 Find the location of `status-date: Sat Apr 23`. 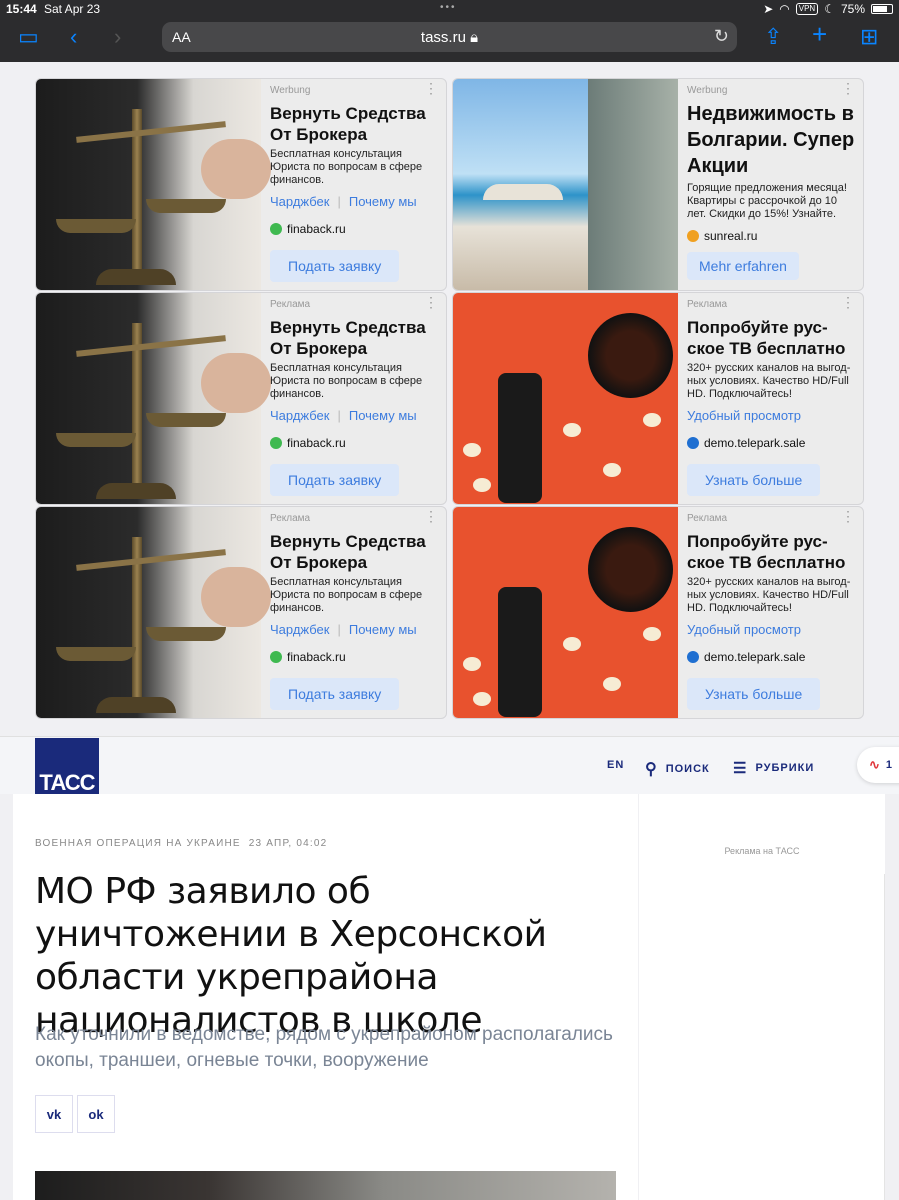

status-date: Sat Apr 23 is located at coordinates (72, 9).